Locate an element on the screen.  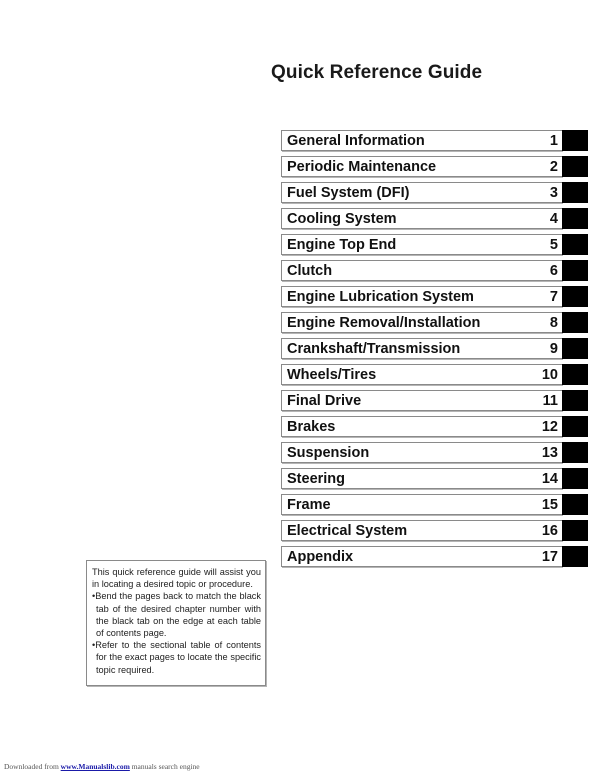
toc-row: Final Drive 11 is located at coordinates (434, 400).